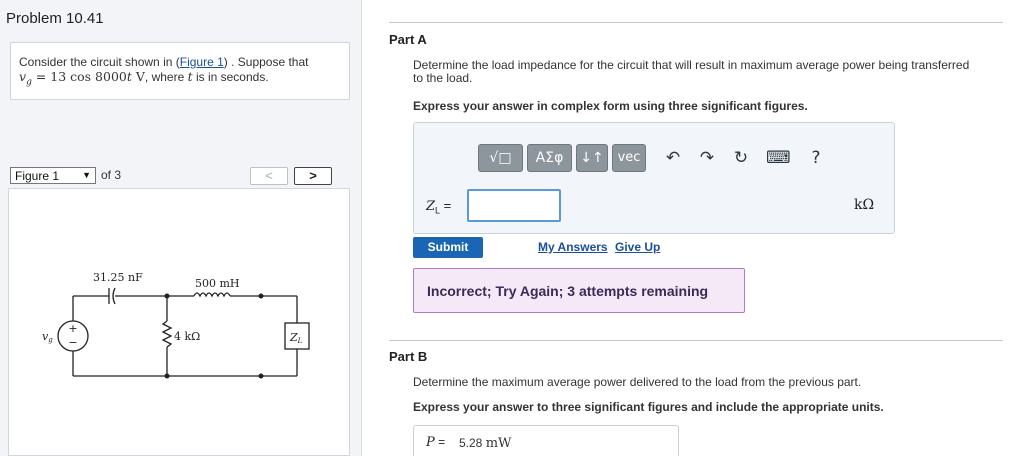 The image size is (1024, 456). I want to click on redo-icon: ↷, so click(707, 158).